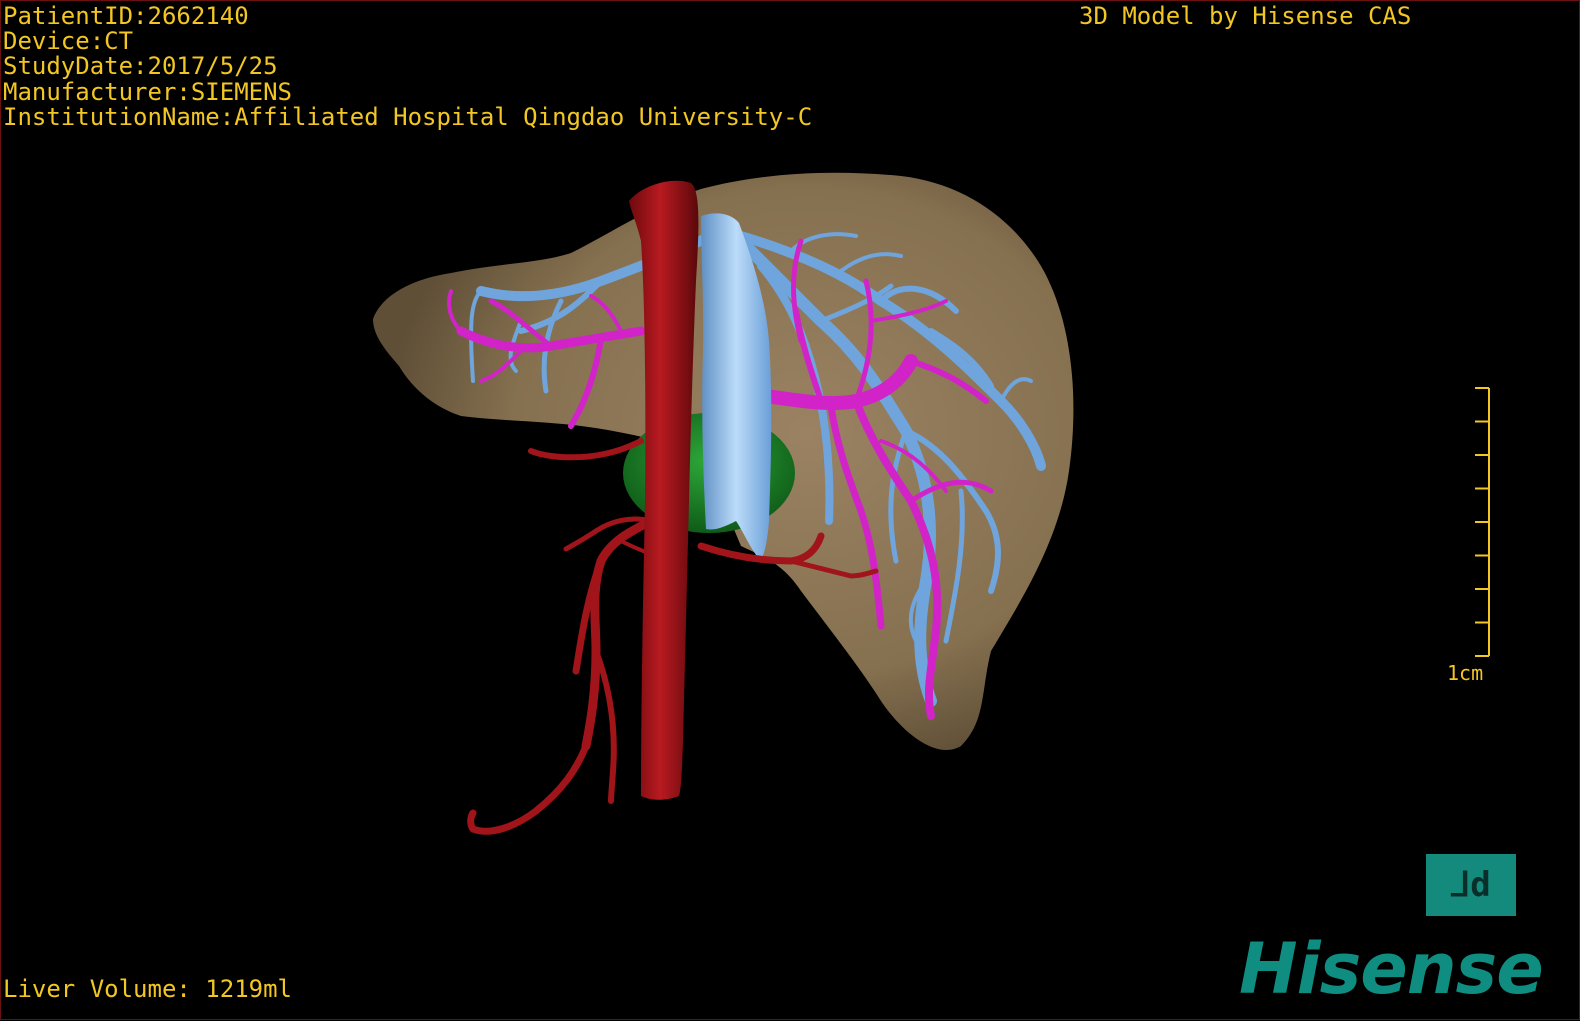 Image resolution: width=1580 pixels, height=1021 pixels. Describe the element at coordinates (147, 92) in the screenshot. I see `manufacturer-text: Manufacturer:SIEMENS` at that location.